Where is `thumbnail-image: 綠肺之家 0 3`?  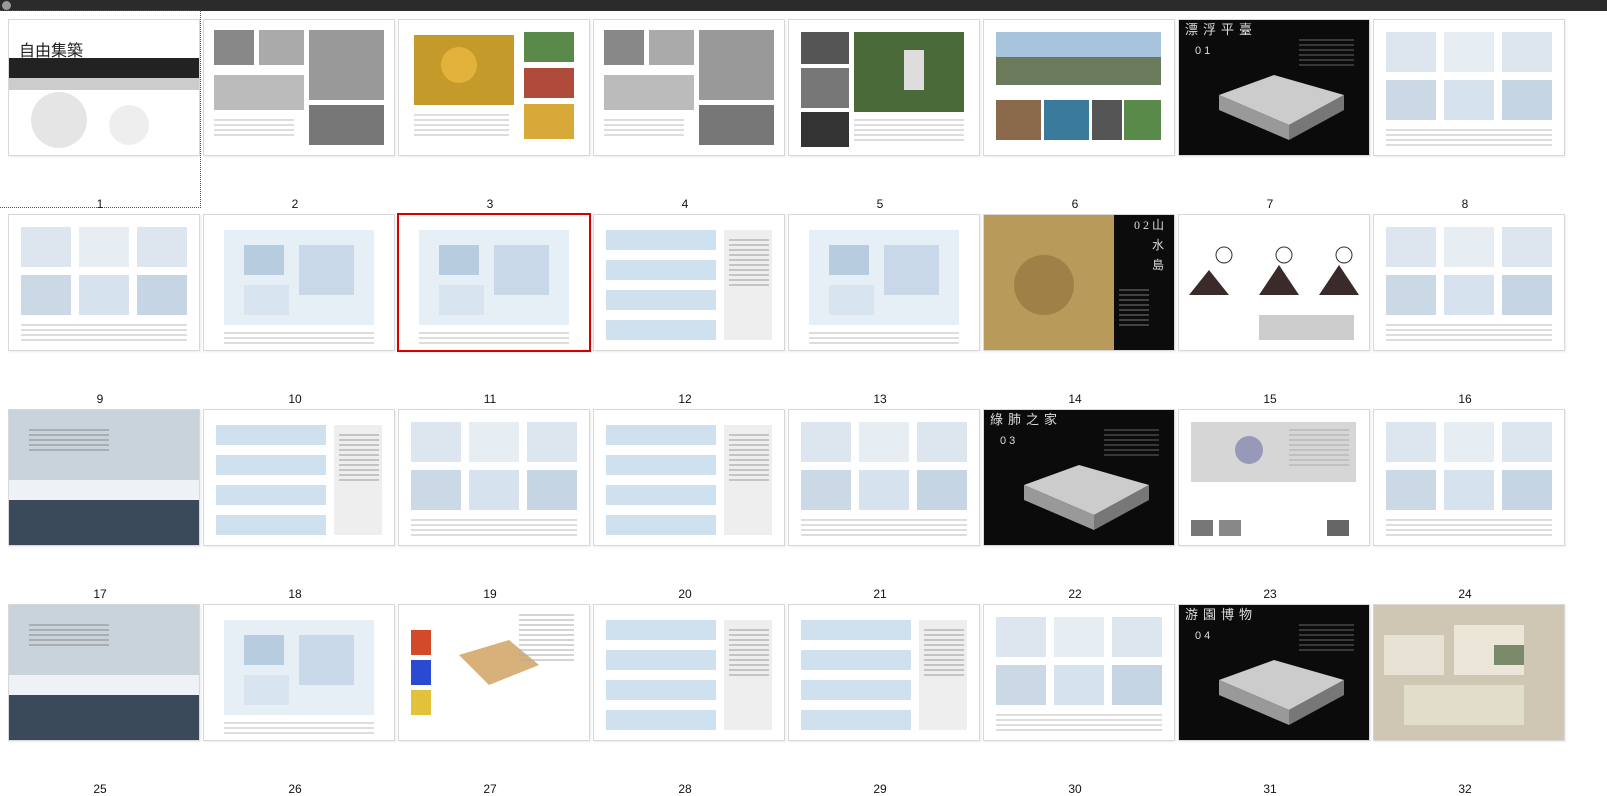 thumbnail-image: 綠肺之家 0 3 is located at coordinates (1079, 477).